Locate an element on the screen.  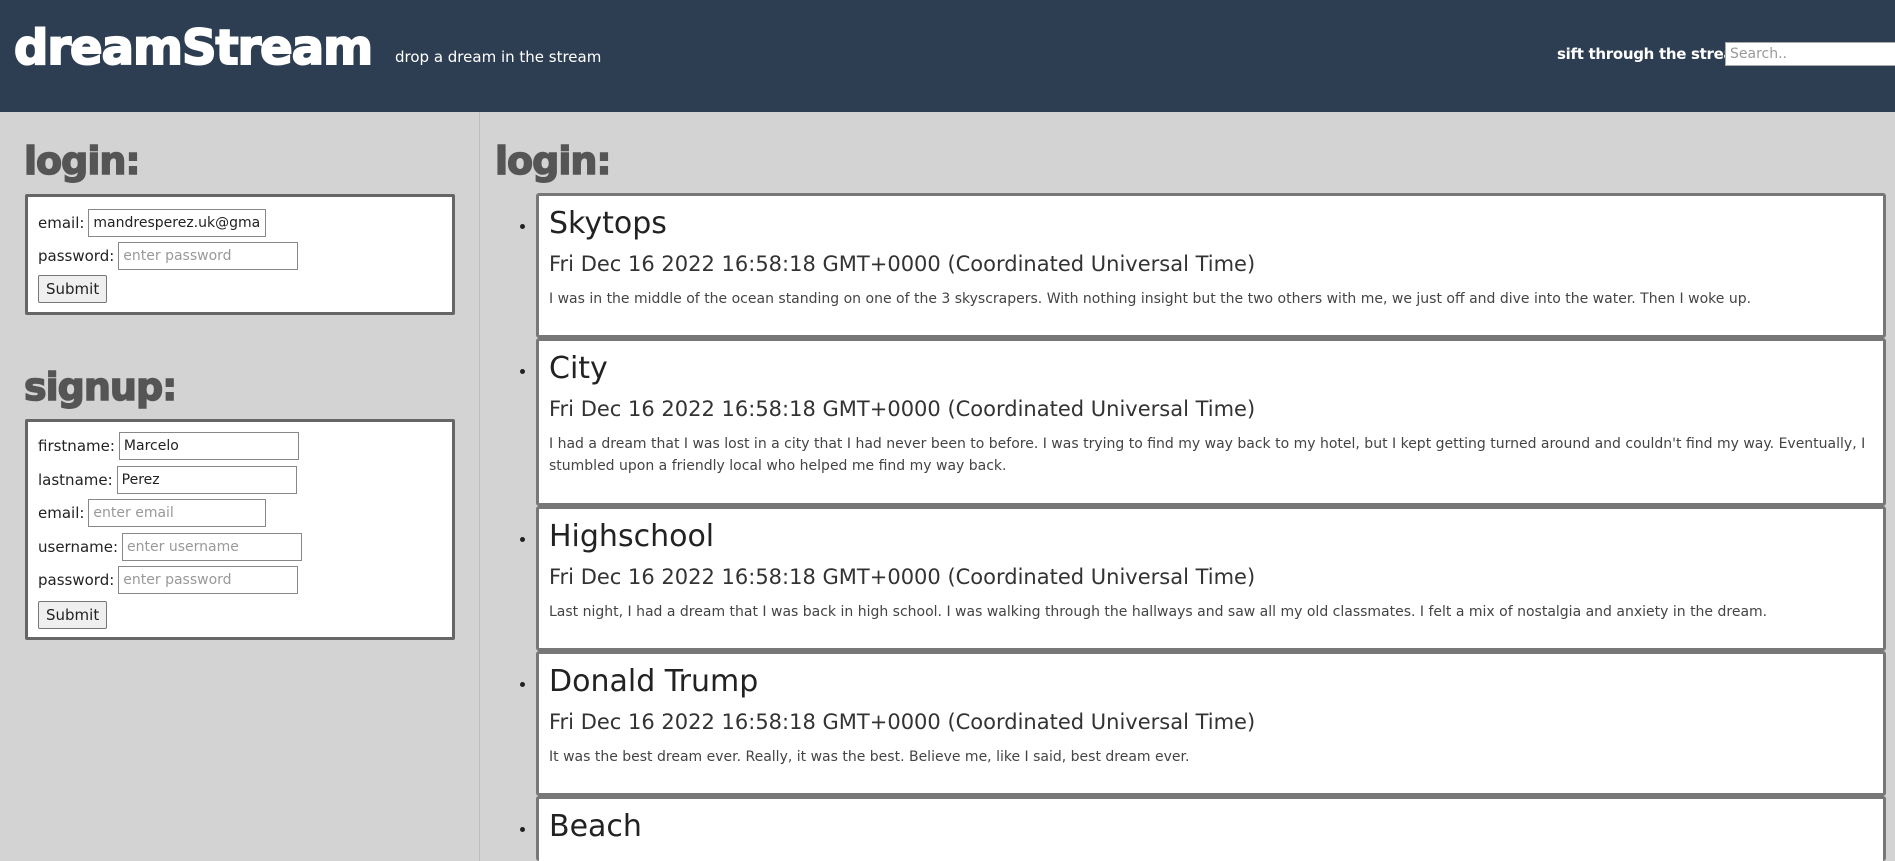
login-email-row: email: is located at coordinates (152, 223).